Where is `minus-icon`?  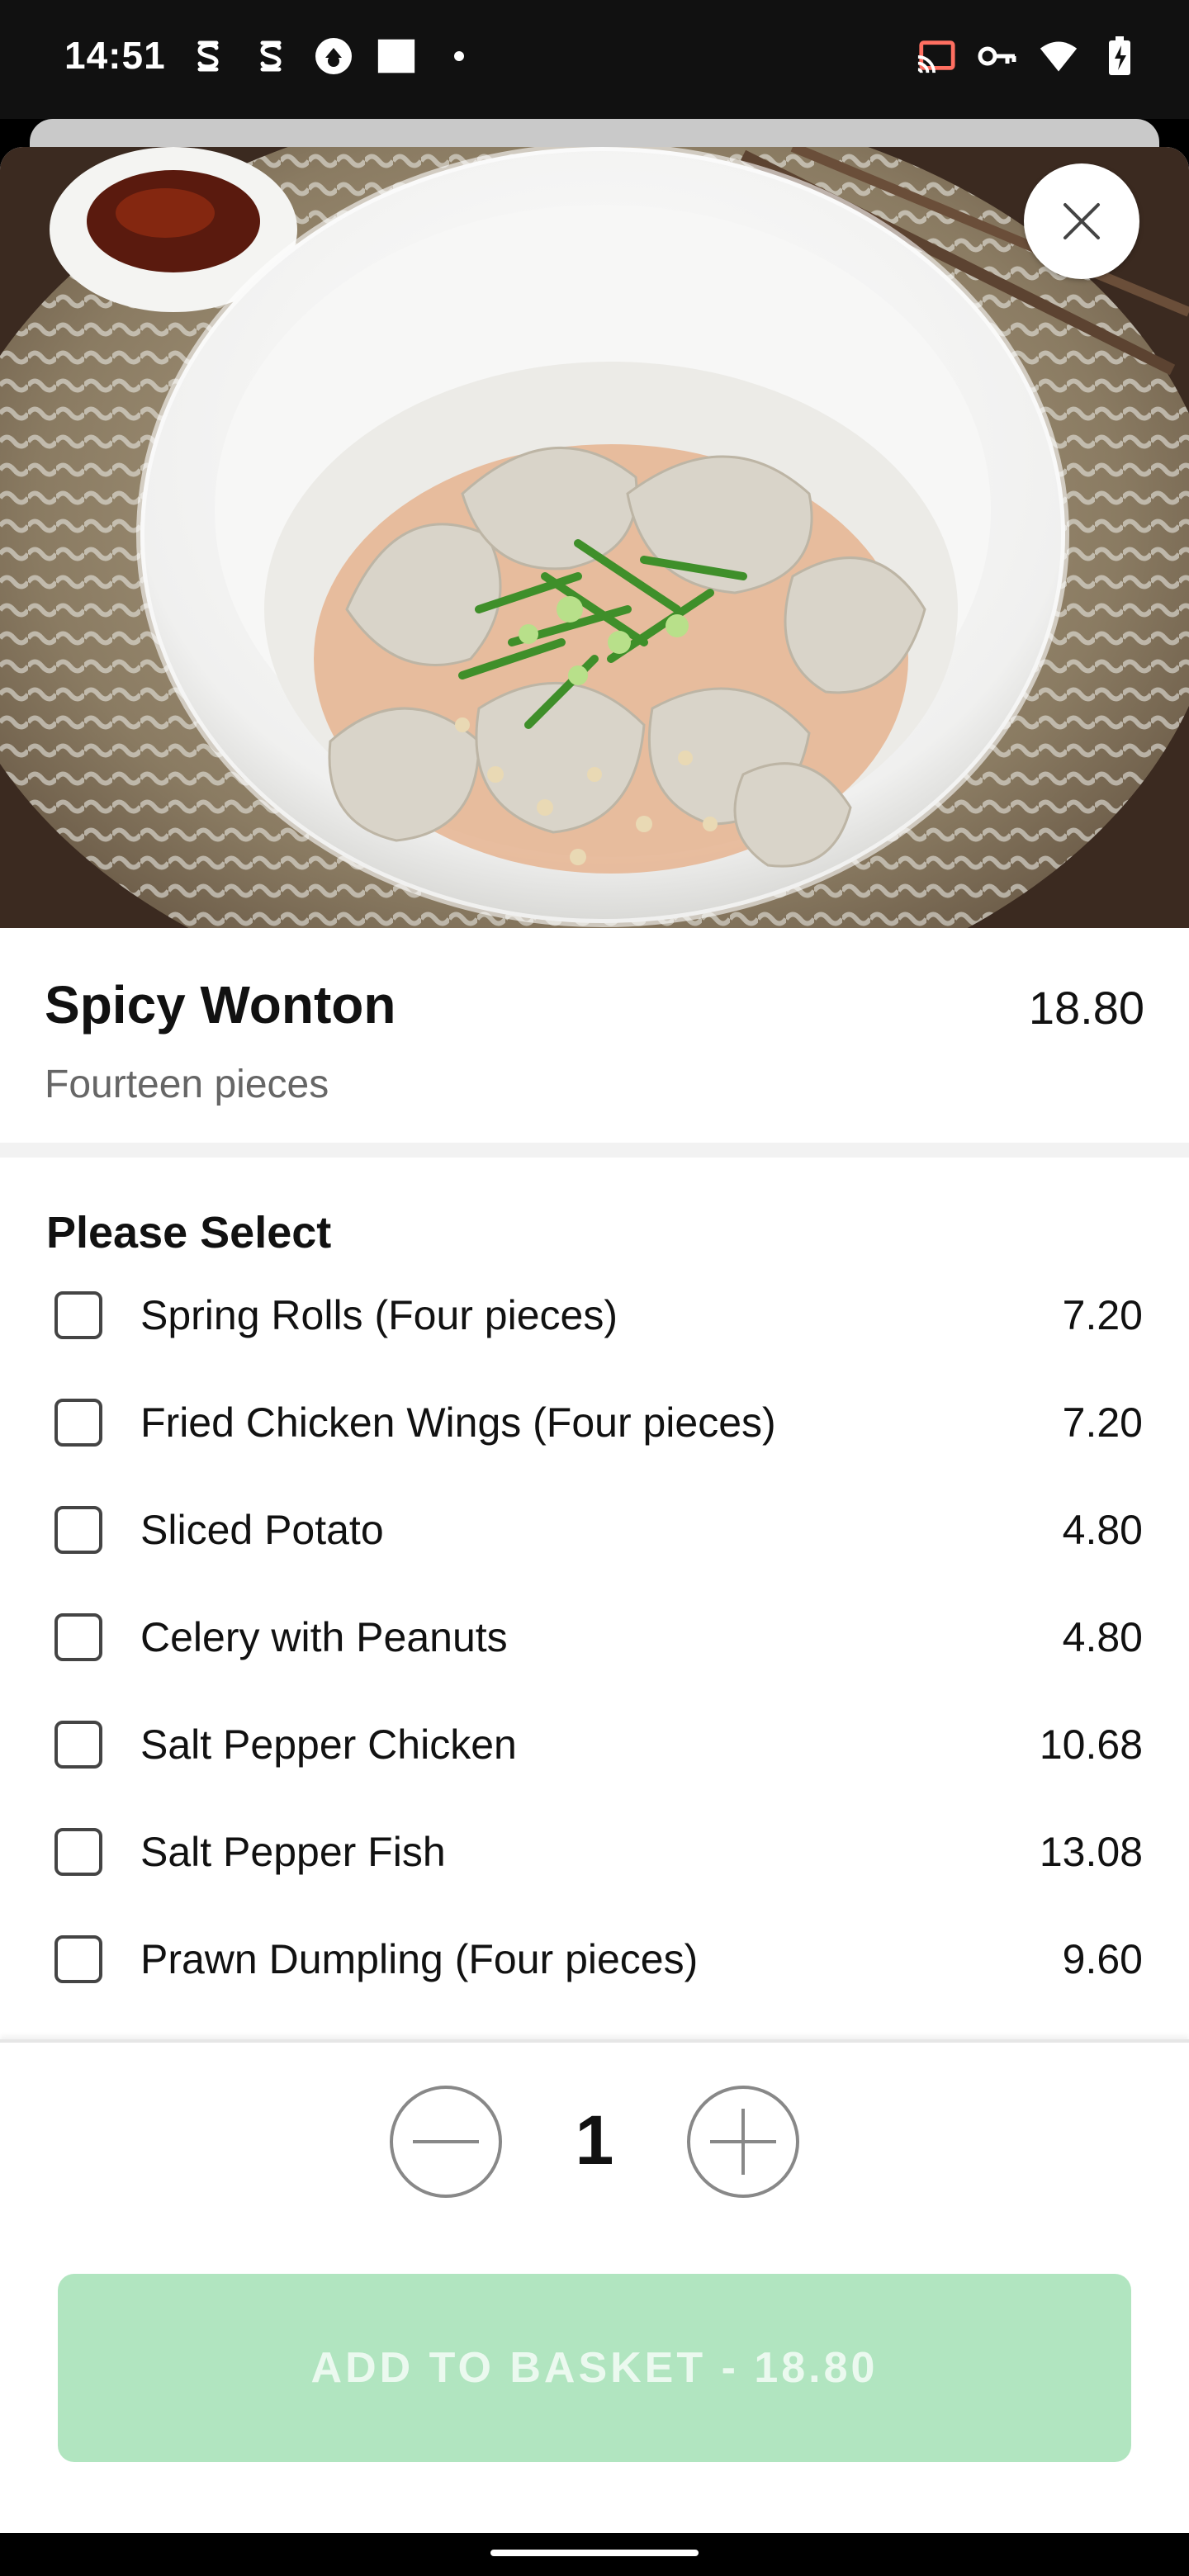
minus-icon is located at coordinates (446, 2141).